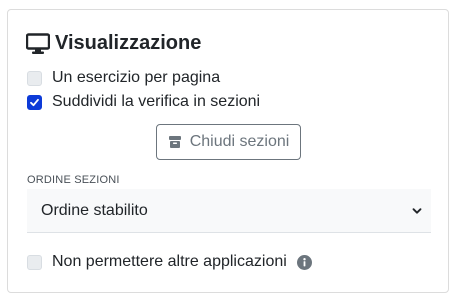 Image resolution: width=456 pixels, height=302 pixels. What do you see at coordinates (38, 43) in the screenshot?
I see `monitor-icon` at bounding box center [38, 43].